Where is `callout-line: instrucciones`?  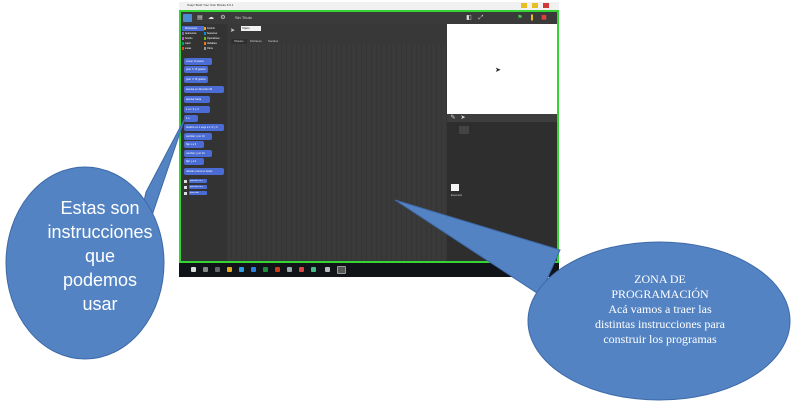
callout-line: instrucciones is located at coordinates (100, 232).